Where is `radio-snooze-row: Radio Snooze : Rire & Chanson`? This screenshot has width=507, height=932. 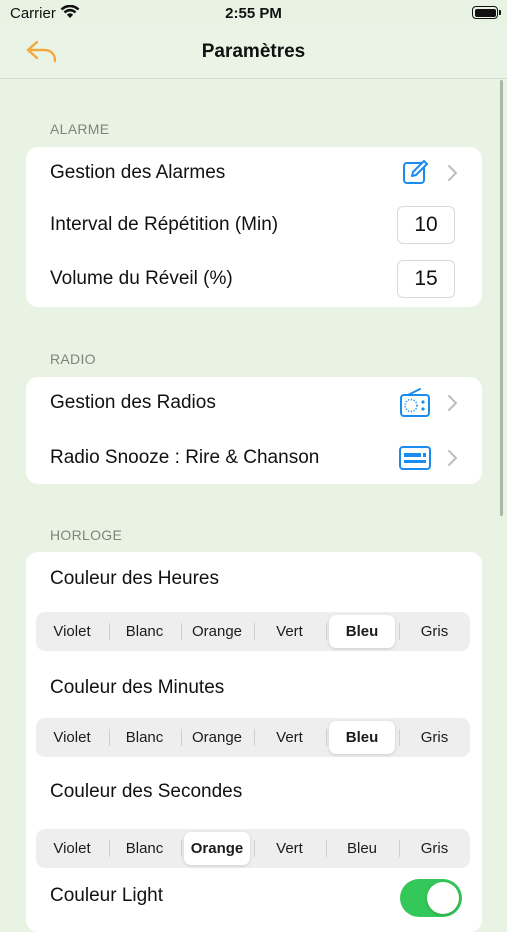 radio-snooze-row: Radio Snooze : Rire & Chanson is located at coordinates (254, 458).